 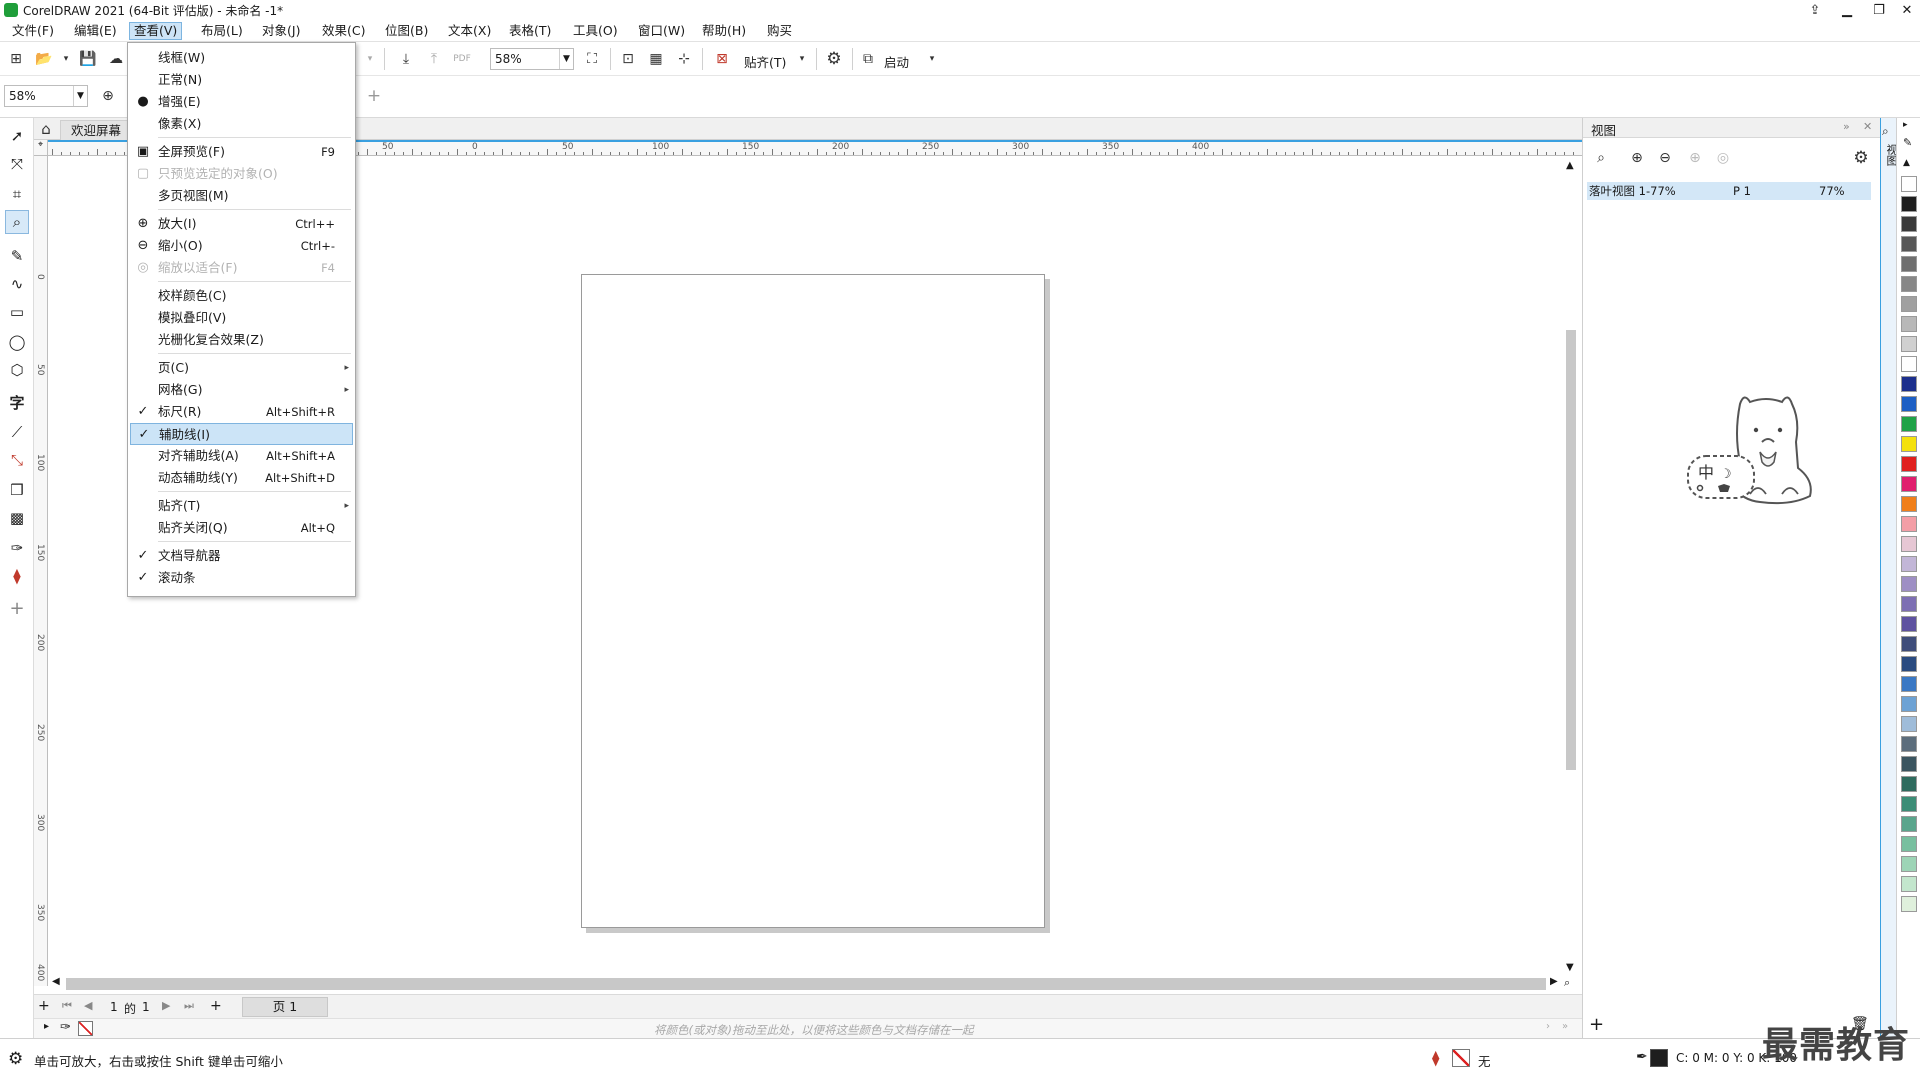 I want to click on next-page-icon: ▶, so click(x=166, y=1005).